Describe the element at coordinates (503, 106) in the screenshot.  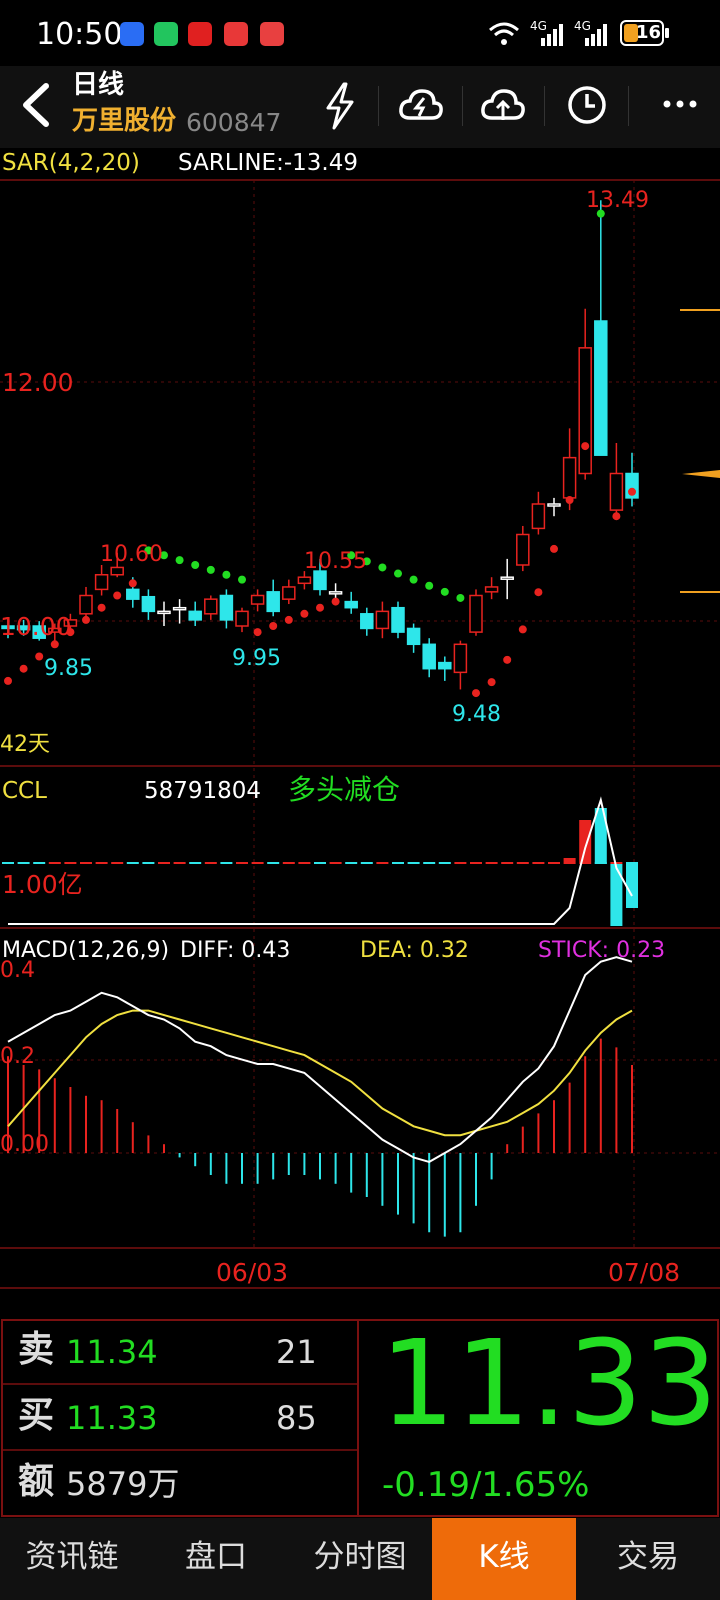
I see `cloud-upload-icon` at that location.